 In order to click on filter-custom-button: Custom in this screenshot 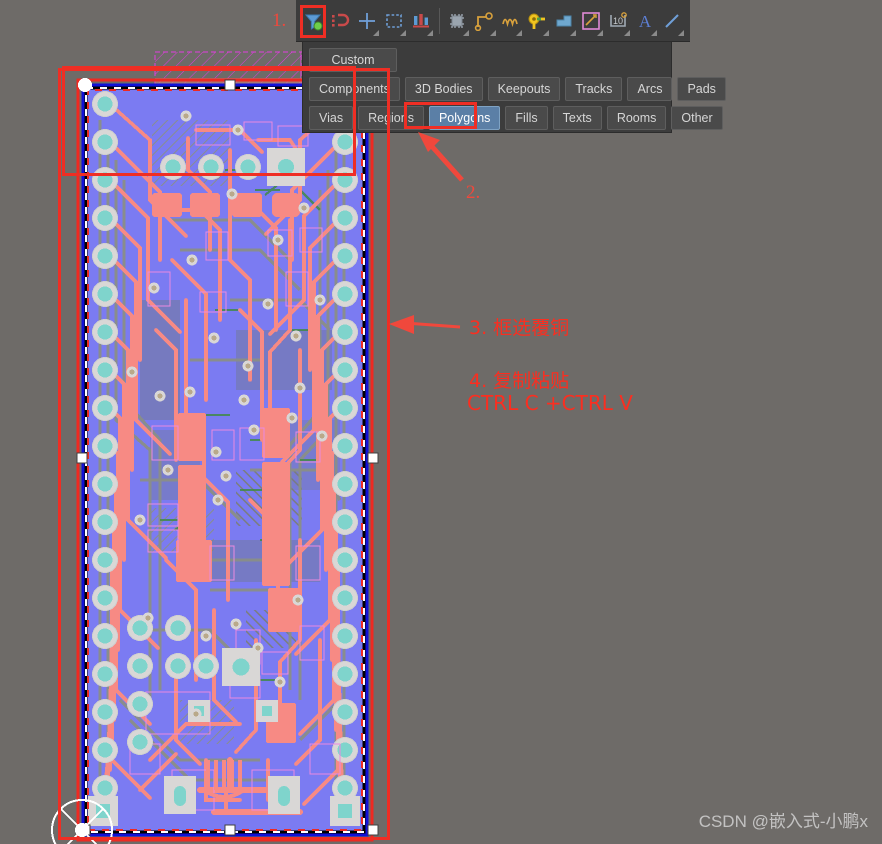, I will do `click(353, 60)`.